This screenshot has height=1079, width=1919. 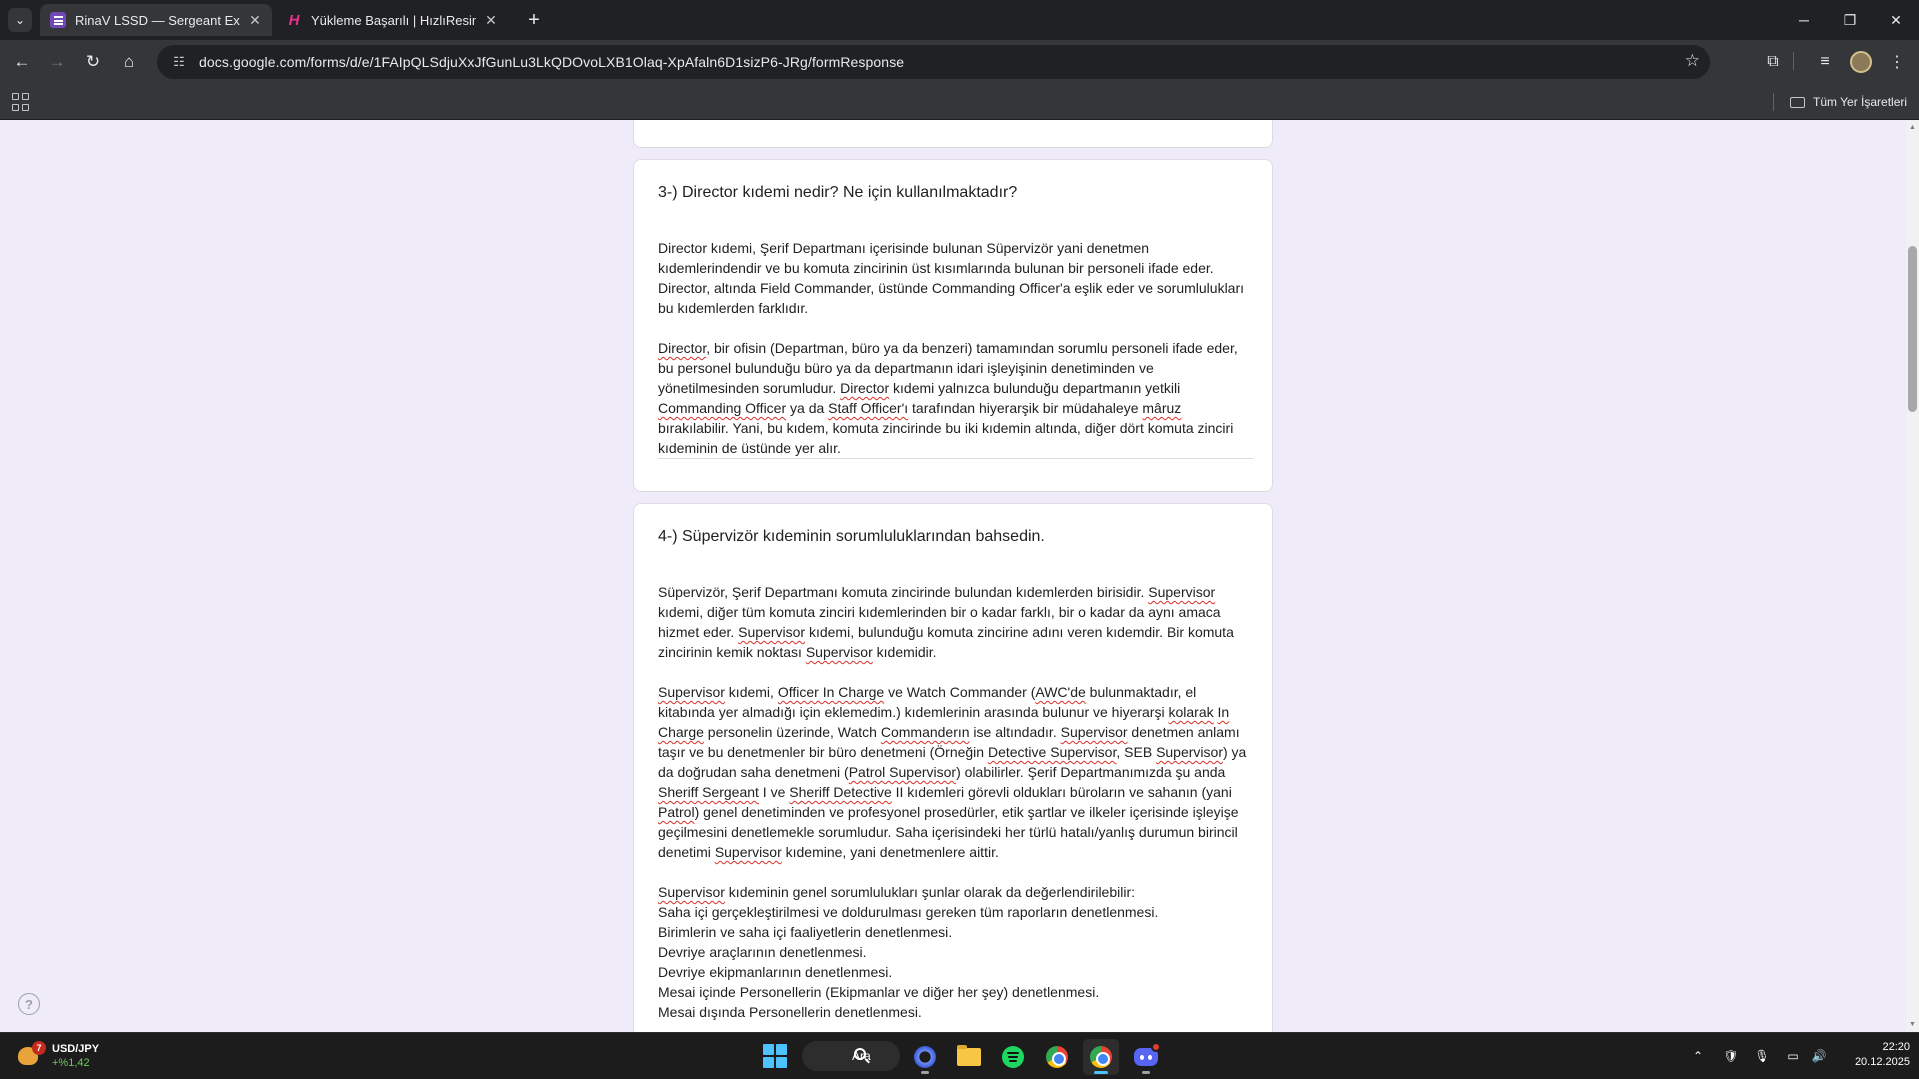 What do you see at coordinates (22, 62) in the screenshot?
I see `back-button: ←` at bounding box center [22, 62].